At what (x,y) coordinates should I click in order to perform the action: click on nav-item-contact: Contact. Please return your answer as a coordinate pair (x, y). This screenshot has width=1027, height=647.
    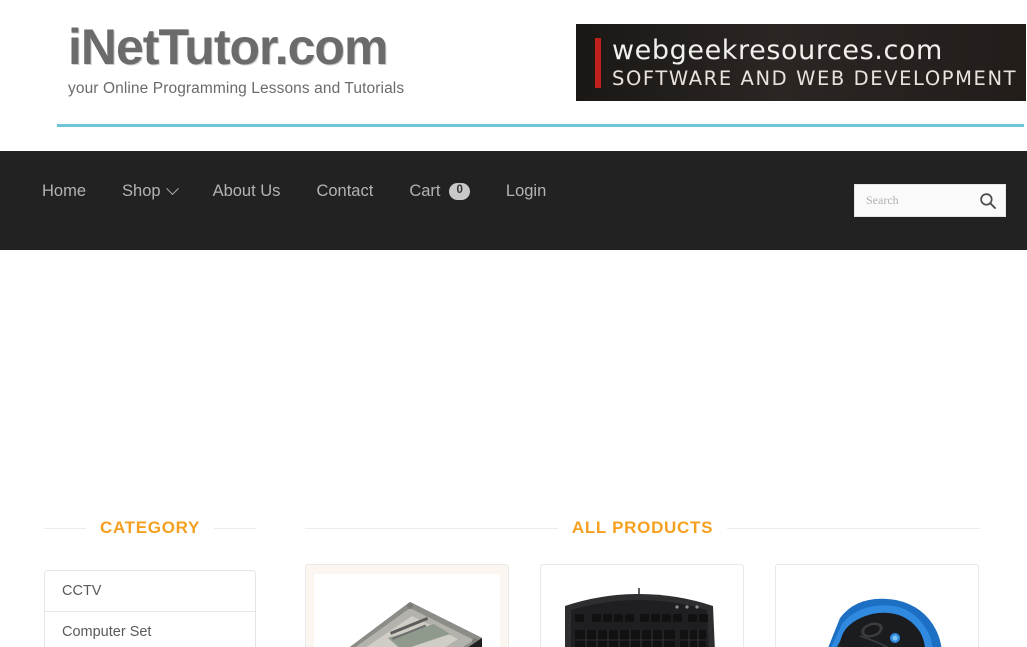
    Looking at the image, I should click on (344, 191).